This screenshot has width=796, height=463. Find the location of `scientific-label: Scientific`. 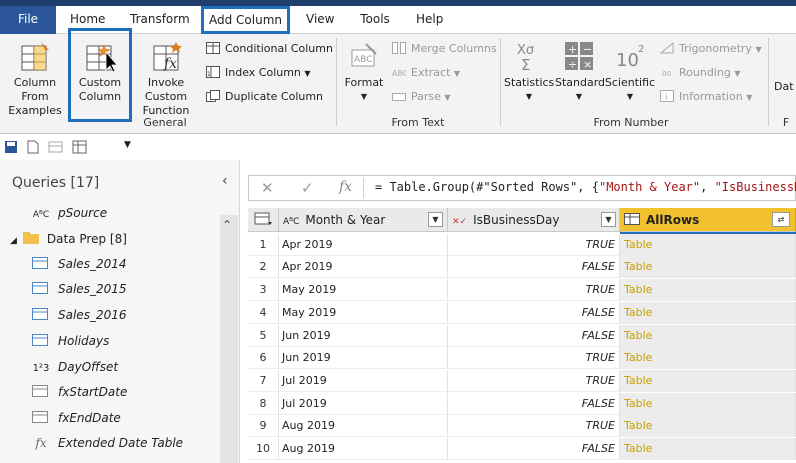

scientific-label: Scientific is located at coordinates (630, 82).